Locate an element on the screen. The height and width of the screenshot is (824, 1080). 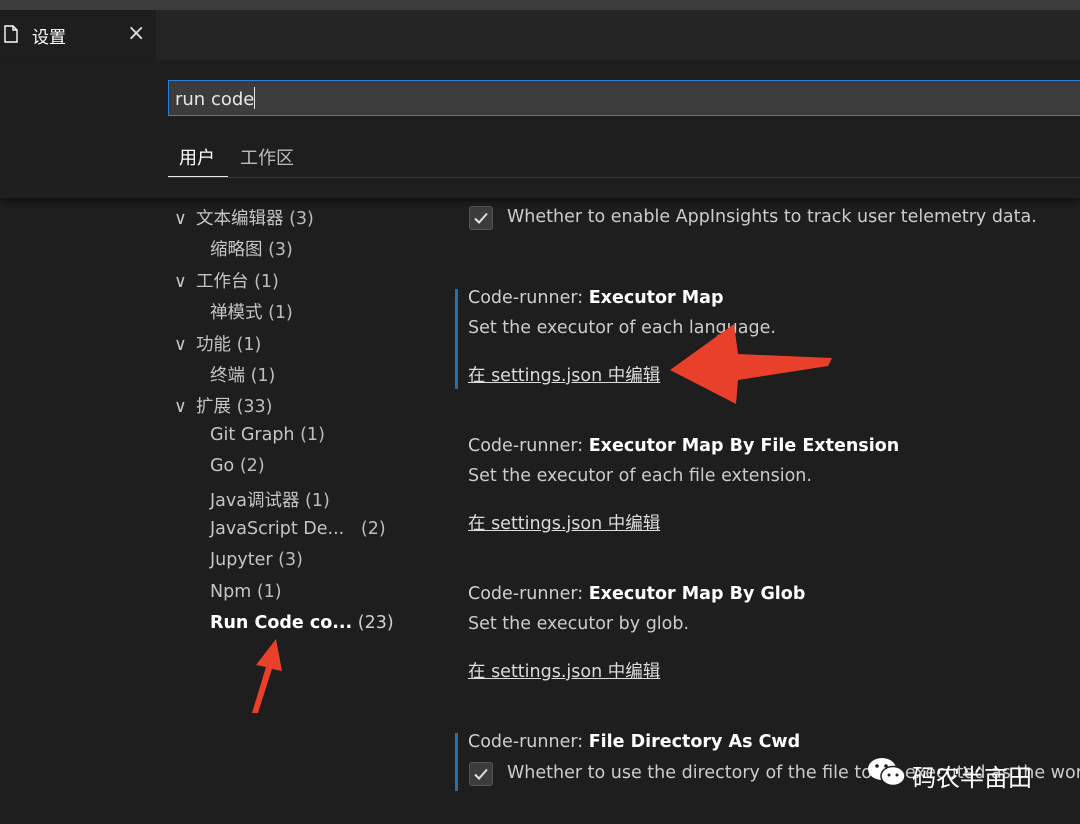
file-directory-as-cwd-checkbox is located at coordinates (481, 774).